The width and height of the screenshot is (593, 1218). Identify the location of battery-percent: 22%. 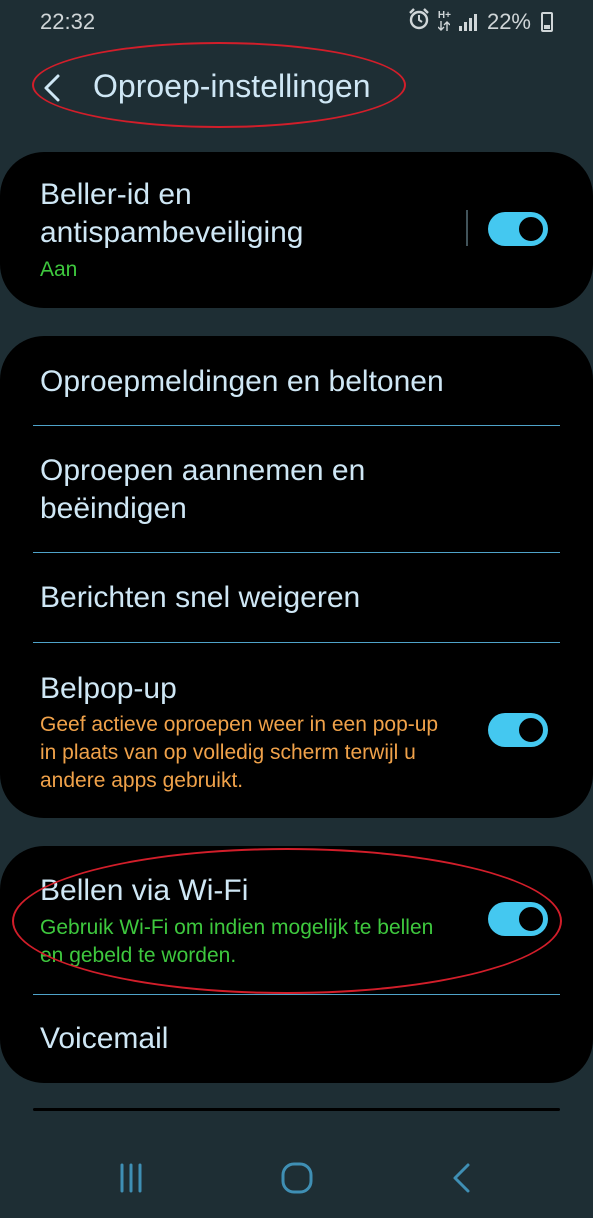
(508, 21).